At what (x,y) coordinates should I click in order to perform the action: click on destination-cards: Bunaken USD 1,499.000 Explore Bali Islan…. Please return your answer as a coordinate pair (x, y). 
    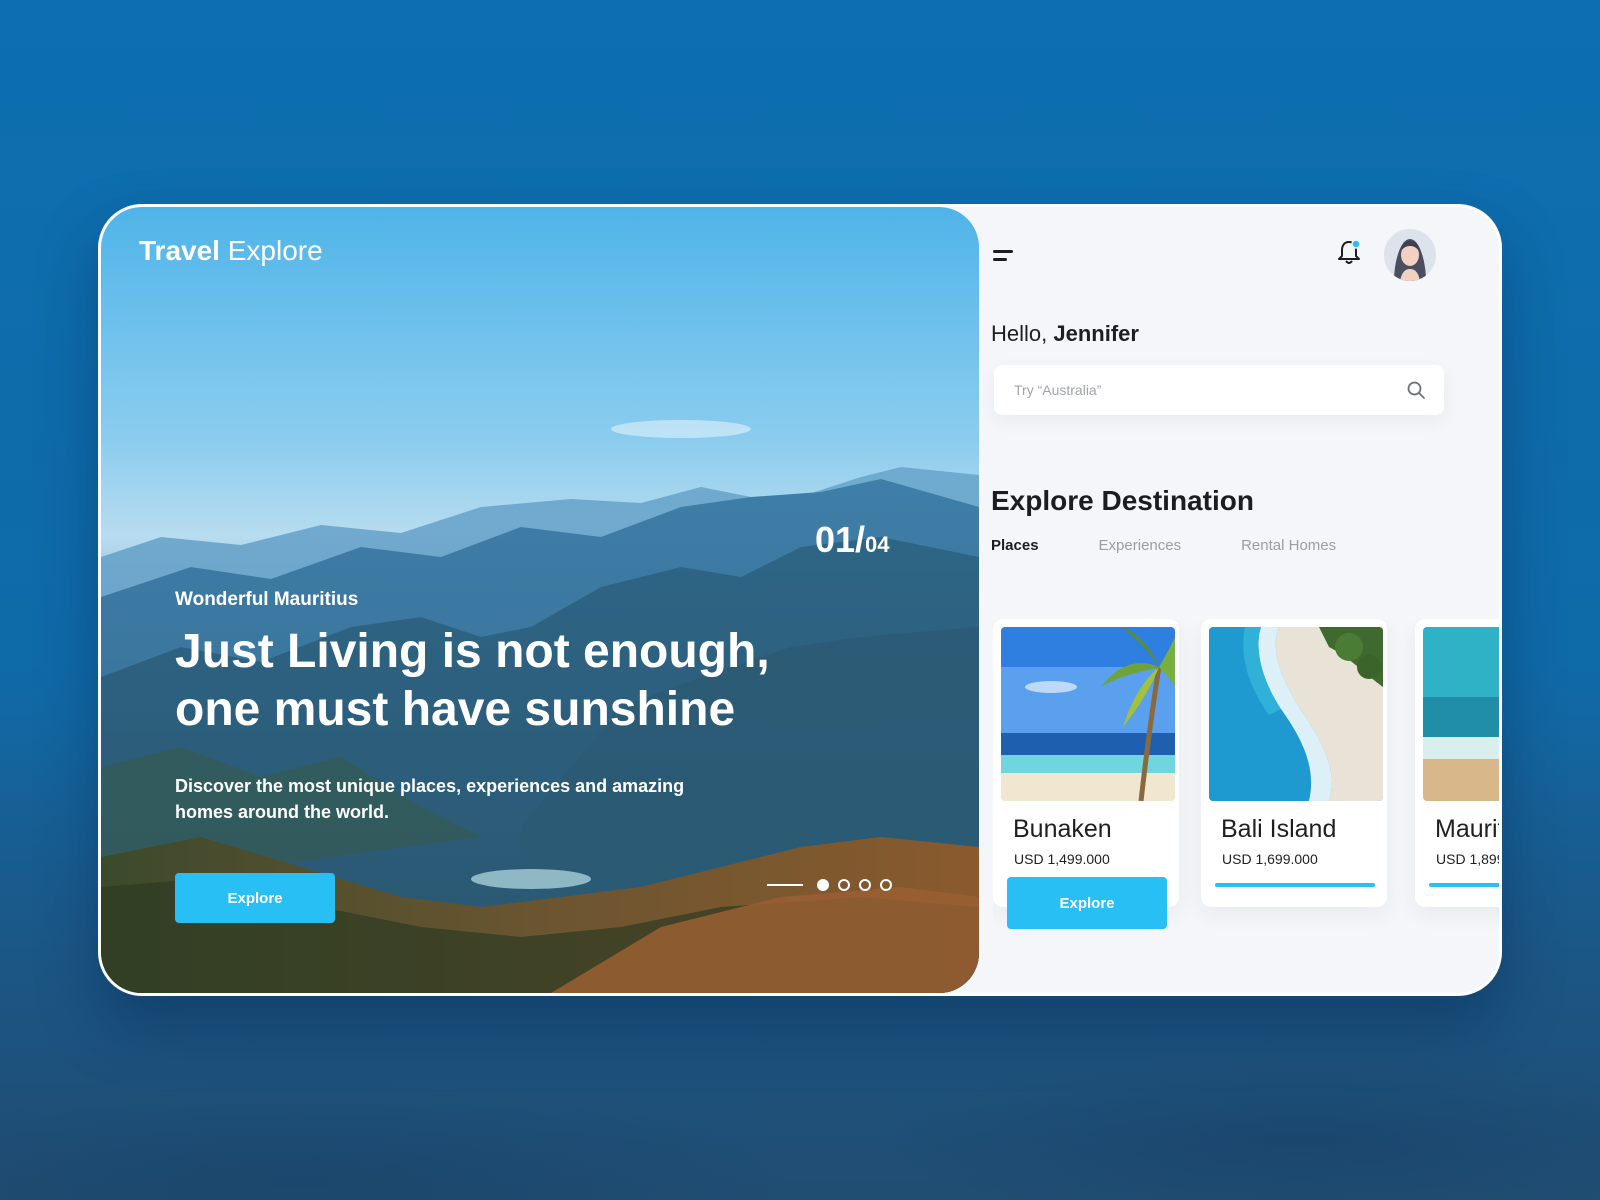
    Looking at the image, I should click on (1246, 779).